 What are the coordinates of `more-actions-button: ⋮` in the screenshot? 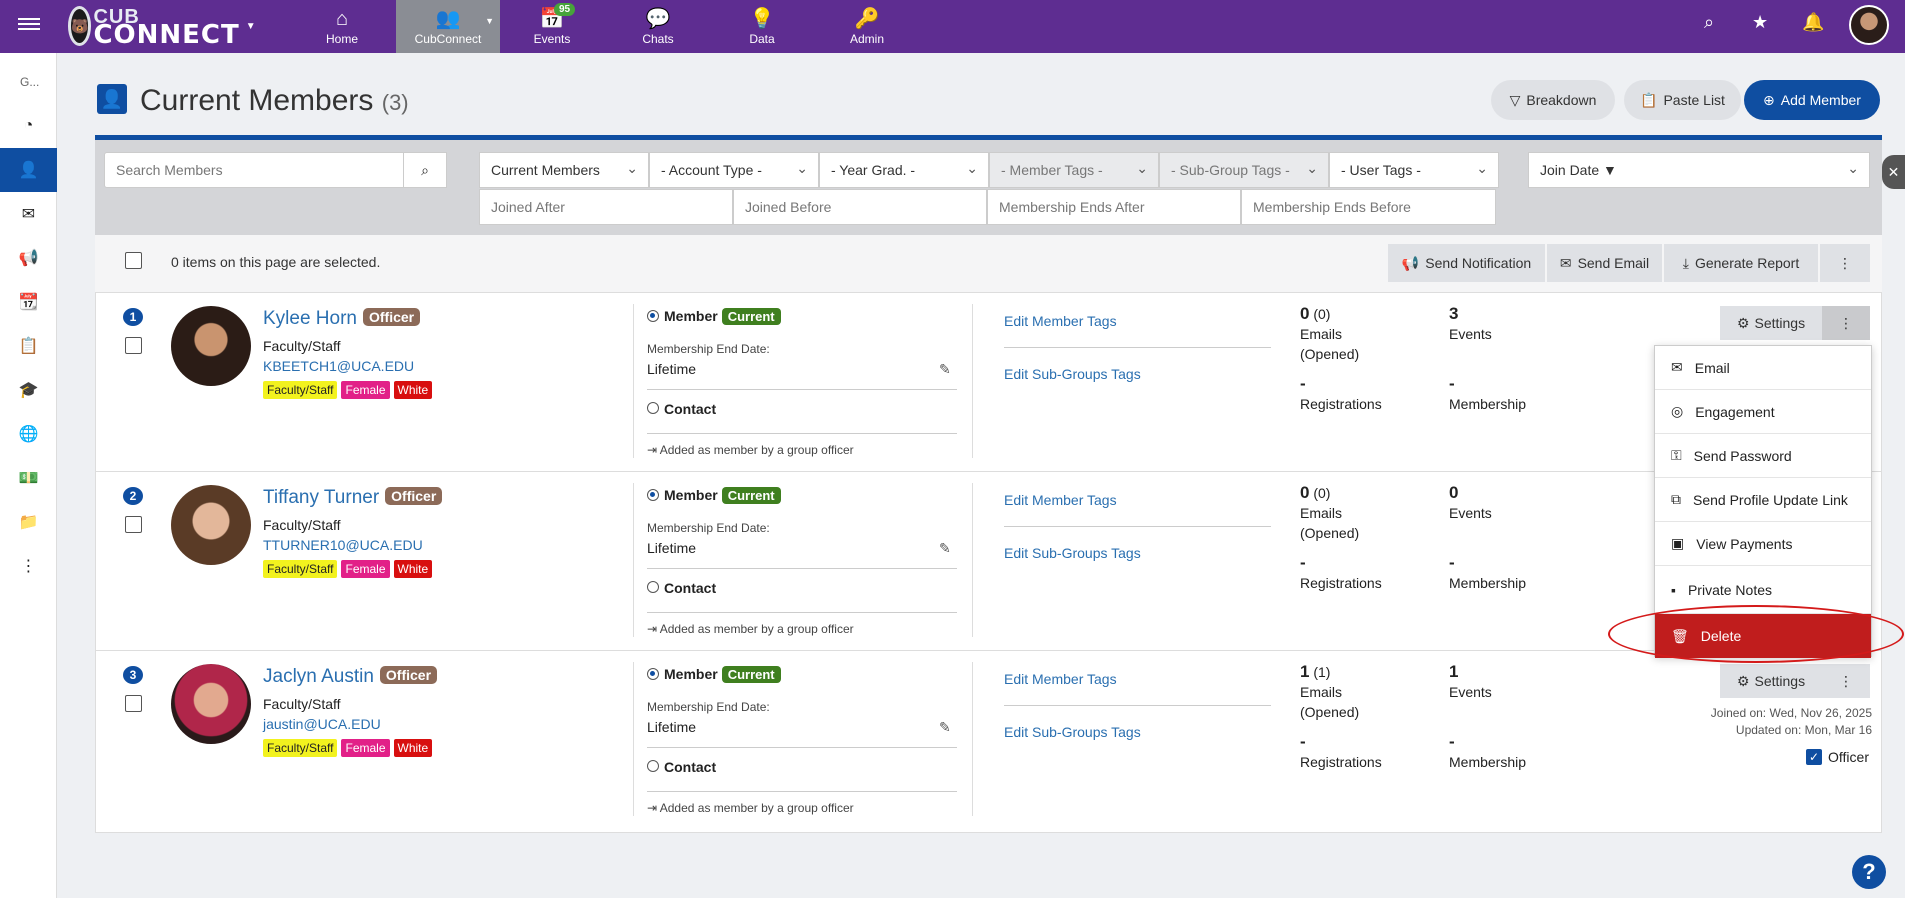 It's located at (1845, 263).